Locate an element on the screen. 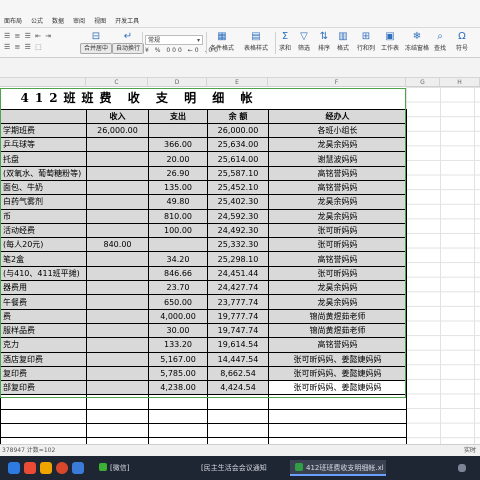 Image resolution: width=480 pixels, height=480 pixels. alignment-icons: ☰ ≡ ☰ ⇤ ⇥ ☰ ≡ ☰ ⬚ is located at coordinates (28, 42).